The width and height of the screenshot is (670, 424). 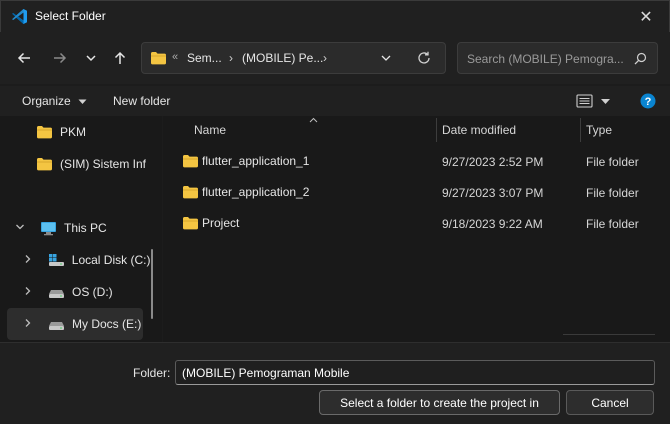 What do you see at coordinates (256, 192) in the screenshot?
I see `file-name: flutter_application_2` at bounding box center [256, 192].